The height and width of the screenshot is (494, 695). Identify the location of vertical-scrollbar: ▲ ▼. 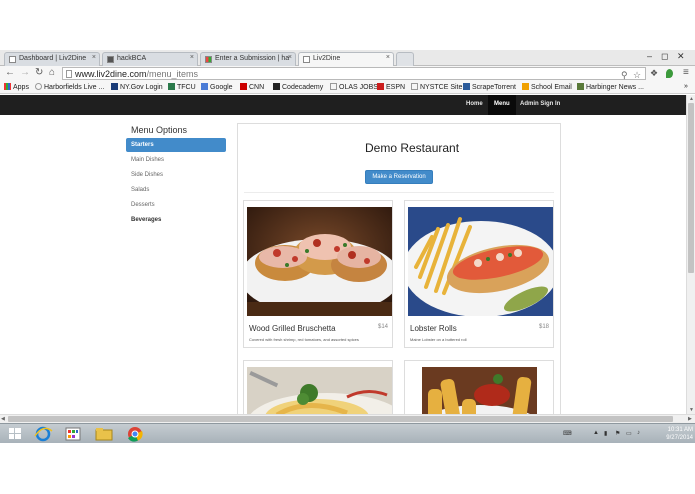
(690, 254).